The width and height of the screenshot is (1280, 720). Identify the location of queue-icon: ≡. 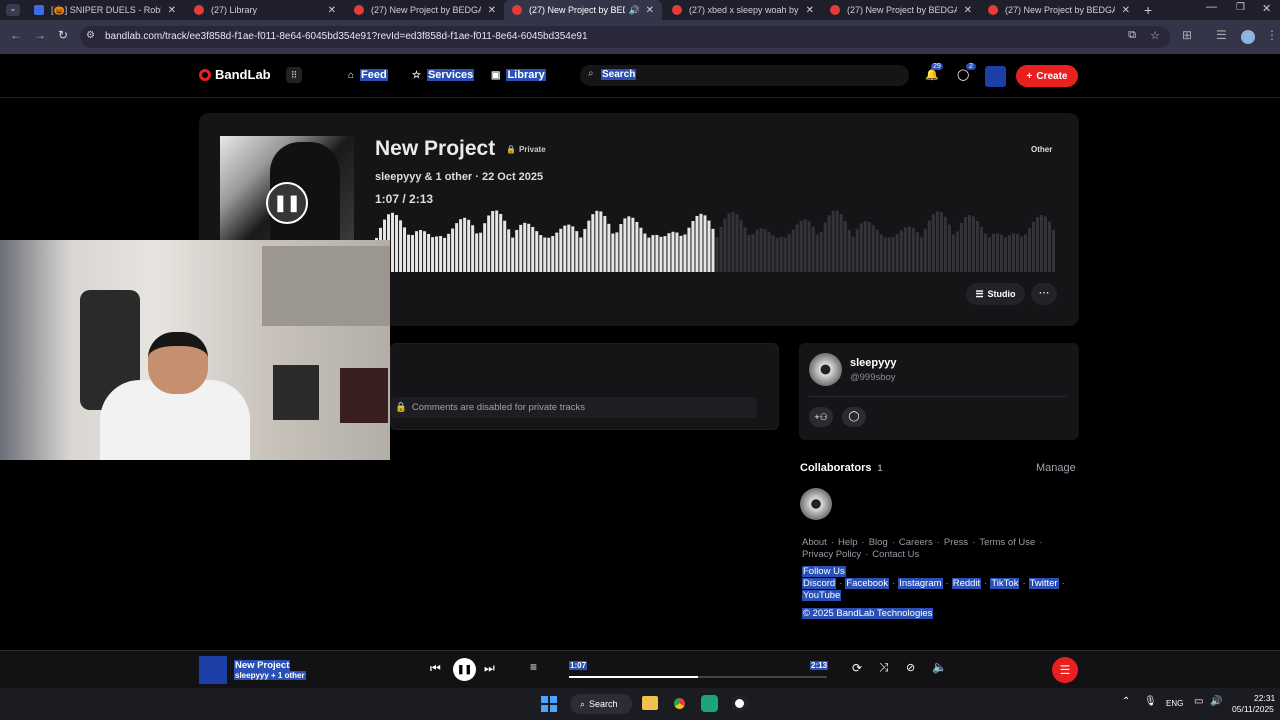
(533, 667).